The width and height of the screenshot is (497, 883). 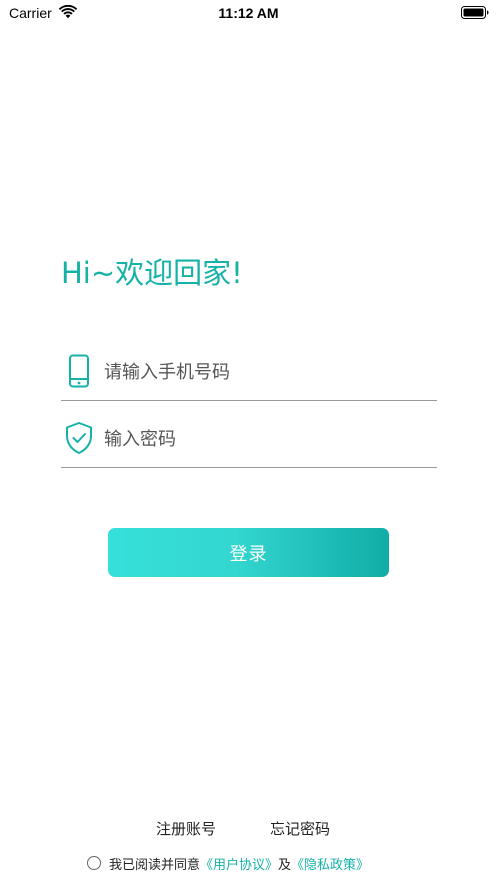 What do you see at coordinates (264, 372) in the screenshot?
I see `phone-input` at bounding box center [264, 372].